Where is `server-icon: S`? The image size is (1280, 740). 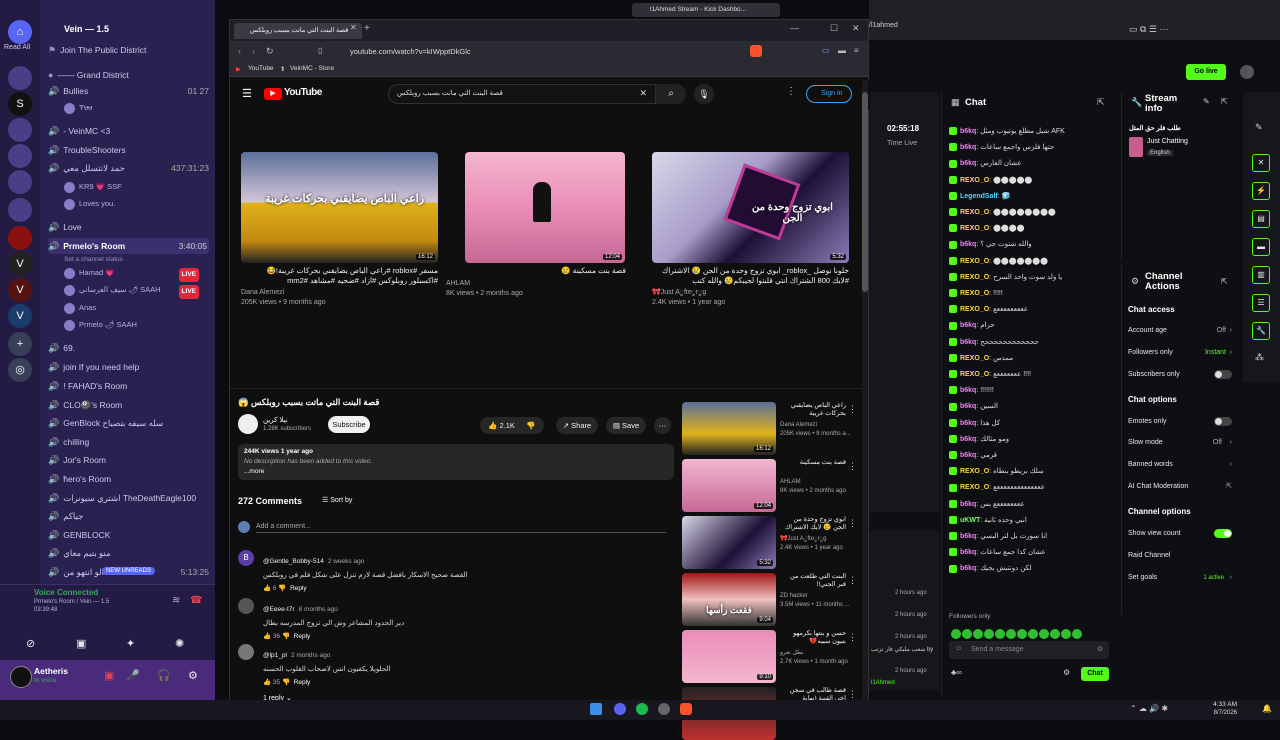
server-icon: S is located at coordinates (20, 104).